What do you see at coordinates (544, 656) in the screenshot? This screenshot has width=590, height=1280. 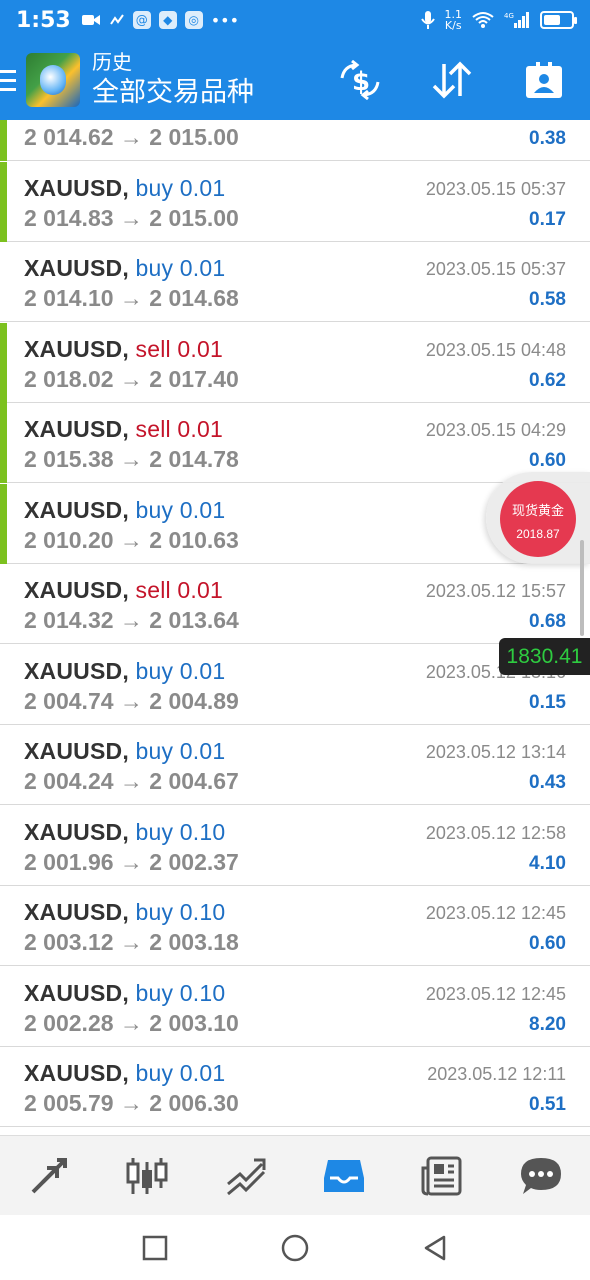 I see `floating-price-chip: 1830.41` at bounding box center [544, 656].